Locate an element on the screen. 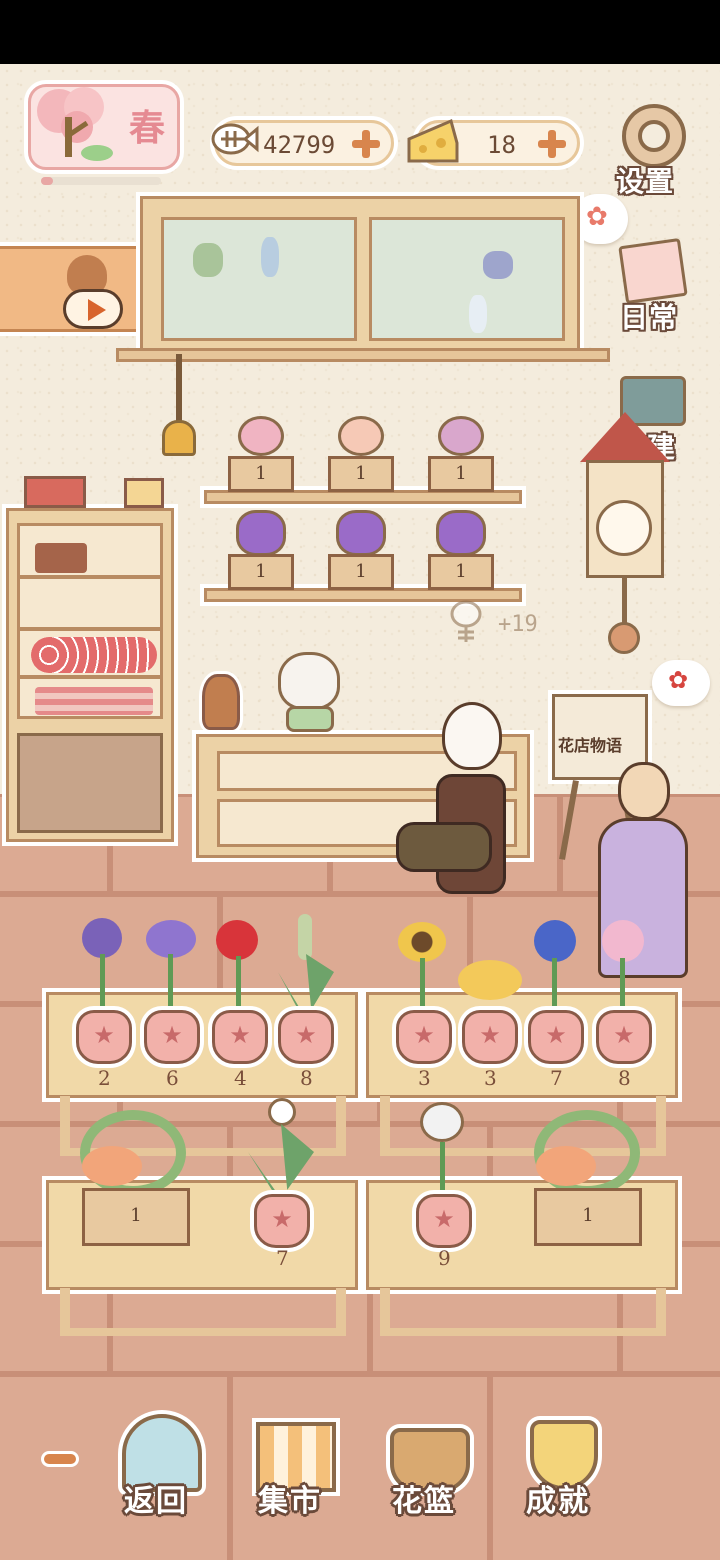 The image size is (720, 1560). red-poppy-icon is located at coordinates (237, 940).